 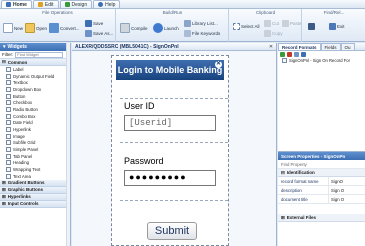 What do you see at coordinates (110, 4) in the screenshot?
I see `tab-label: Help` at bounding box center [110, 4].